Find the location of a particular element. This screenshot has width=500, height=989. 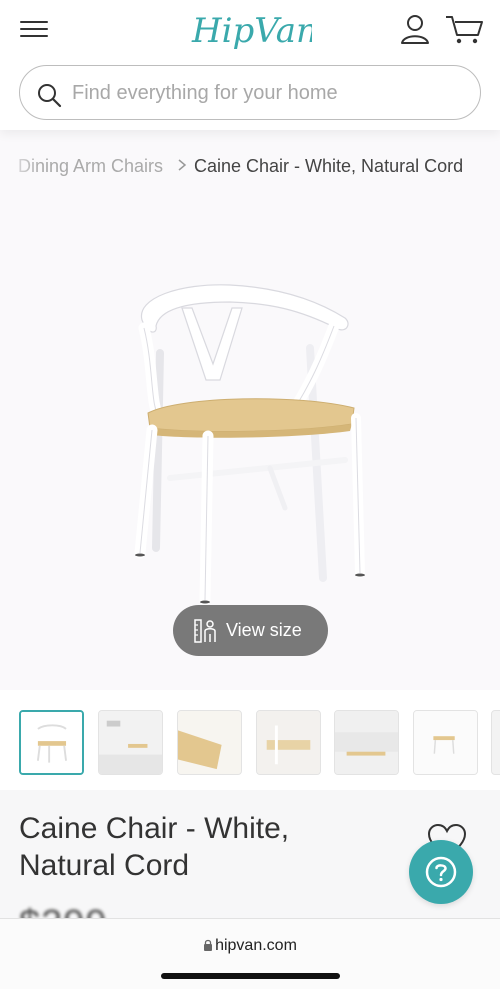

search-bar is located at coordinates (250, 92).